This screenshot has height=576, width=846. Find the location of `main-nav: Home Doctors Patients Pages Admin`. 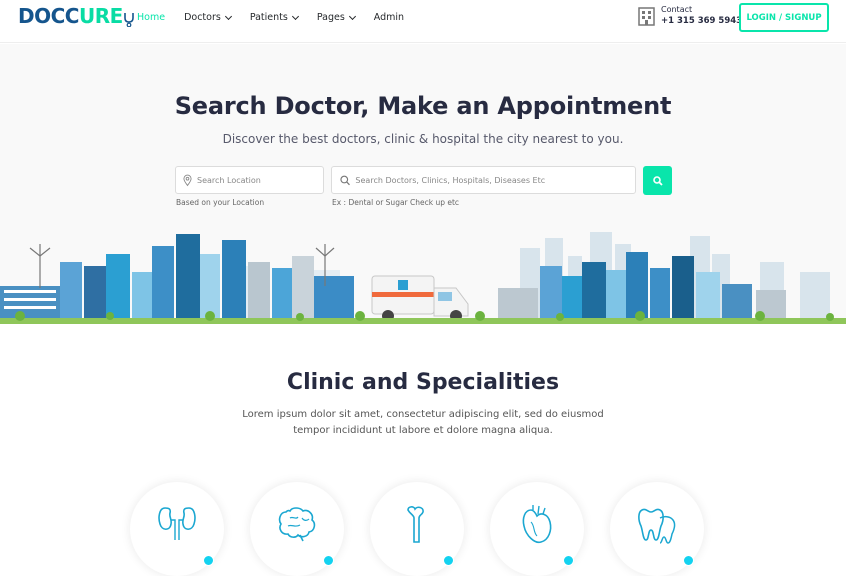

main-nav: Home Doctors Patients Pages Admin is located at coordinates (280, 17).